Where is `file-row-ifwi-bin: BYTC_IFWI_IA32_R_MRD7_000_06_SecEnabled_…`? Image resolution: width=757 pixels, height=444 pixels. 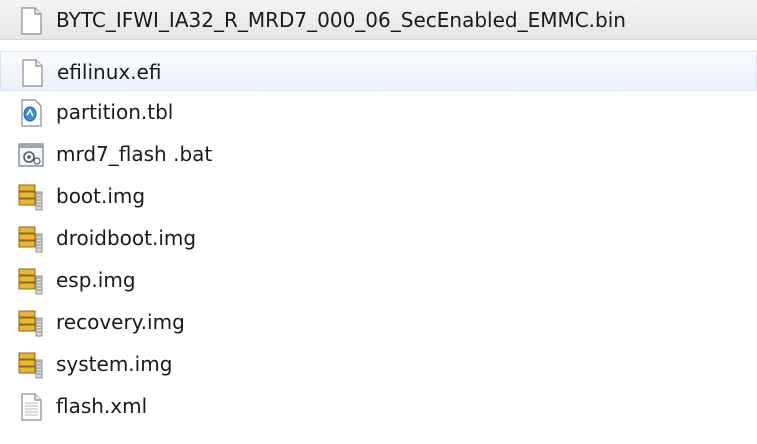 file-row-ifwi-bin: BYTC_IFWI_IA32_R_MRD7_000_06_SecEnabled_… is located at coordinates (378, 20).